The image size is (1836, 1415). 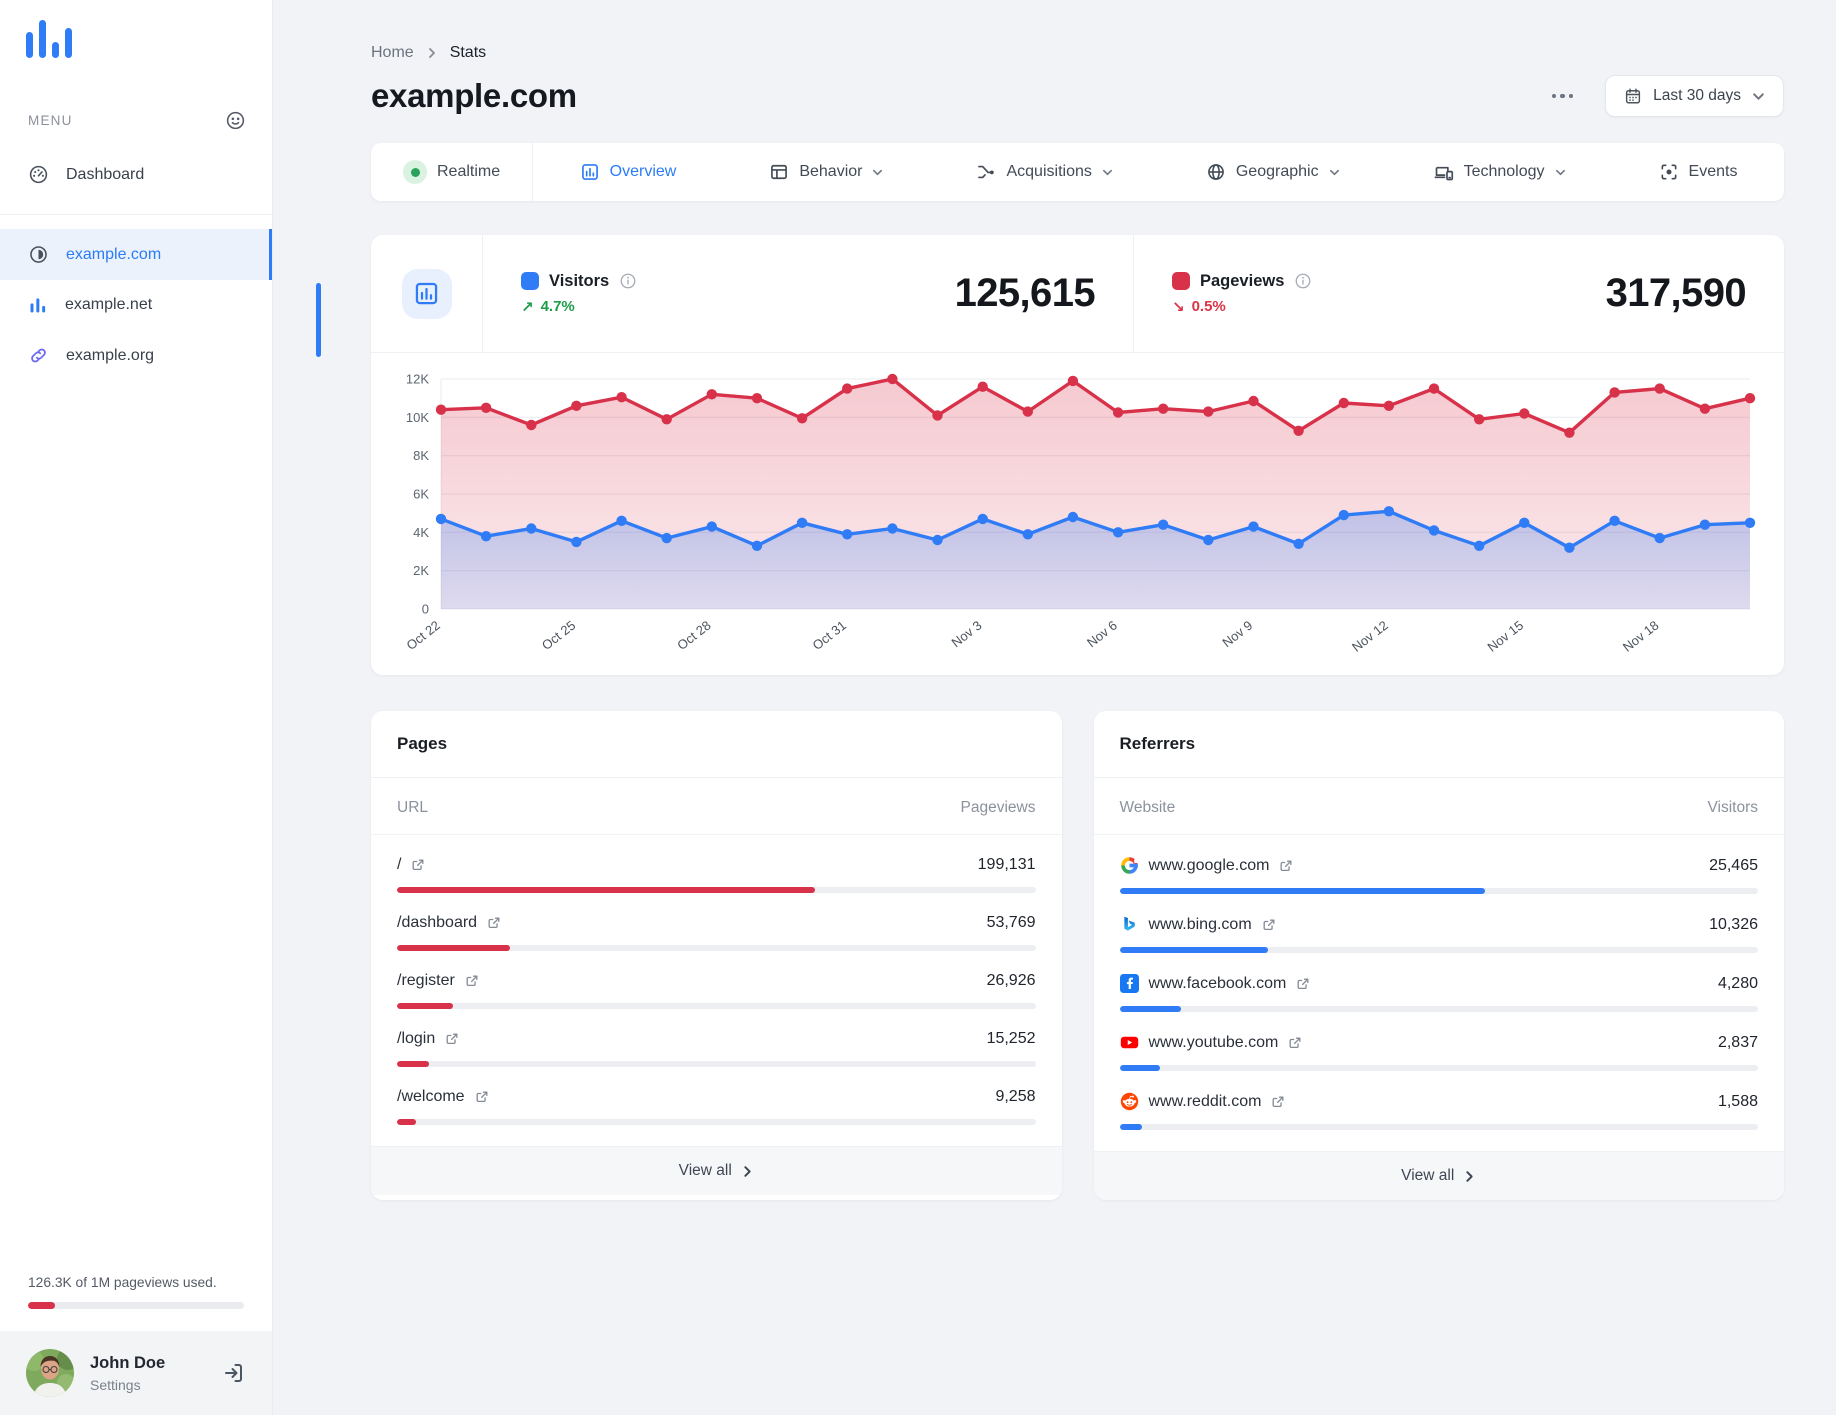 I want to click on row-value: 1,588, so click(x=1737, y=1101).